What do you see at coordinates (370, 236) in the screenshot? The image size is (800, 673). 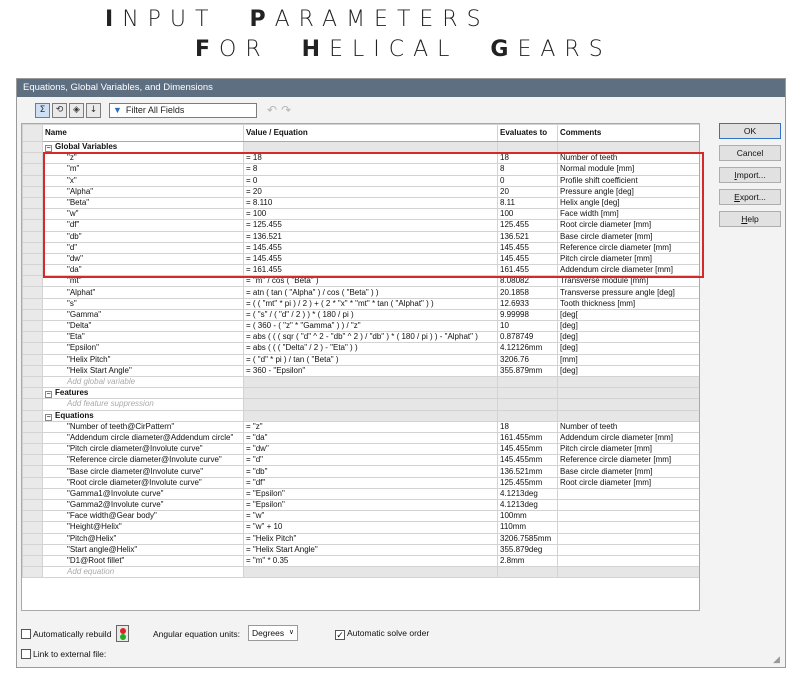 I see `value-equation: = 136.521` at bounding box center [370, 236].